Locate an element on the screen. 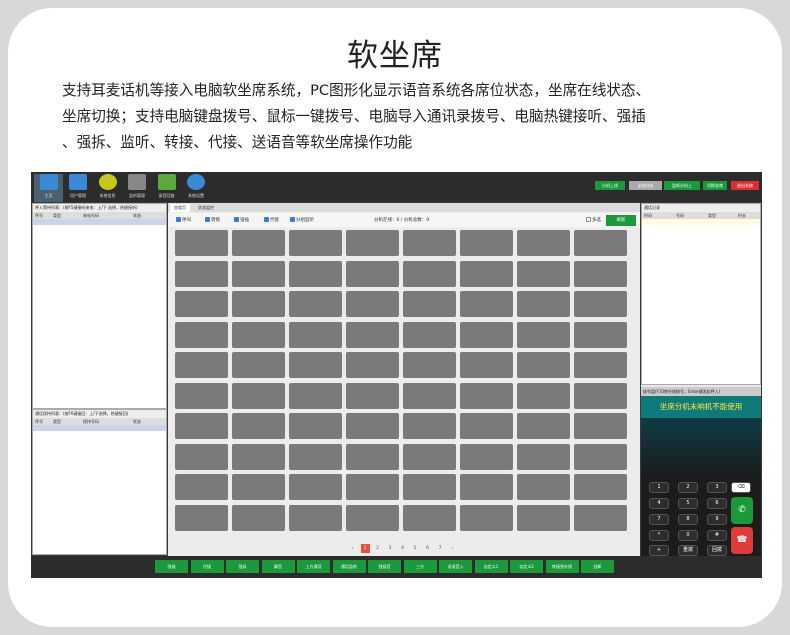 The height and width of the screenshot is (635, 790). seat-tool-button: 分组监听 is located at coordinates (302, 220).